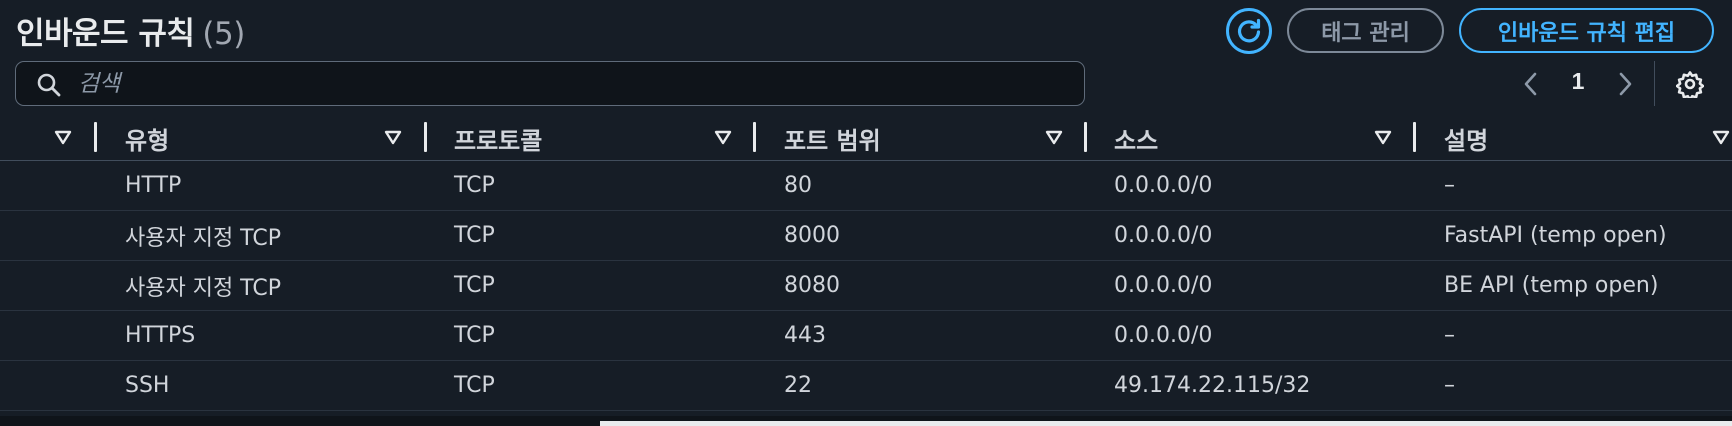  What do you see at coordinates (1365, 30) in the screenshot?
I see `manage-tags-button: 태그 관리` at bounding box center [1365, 30].